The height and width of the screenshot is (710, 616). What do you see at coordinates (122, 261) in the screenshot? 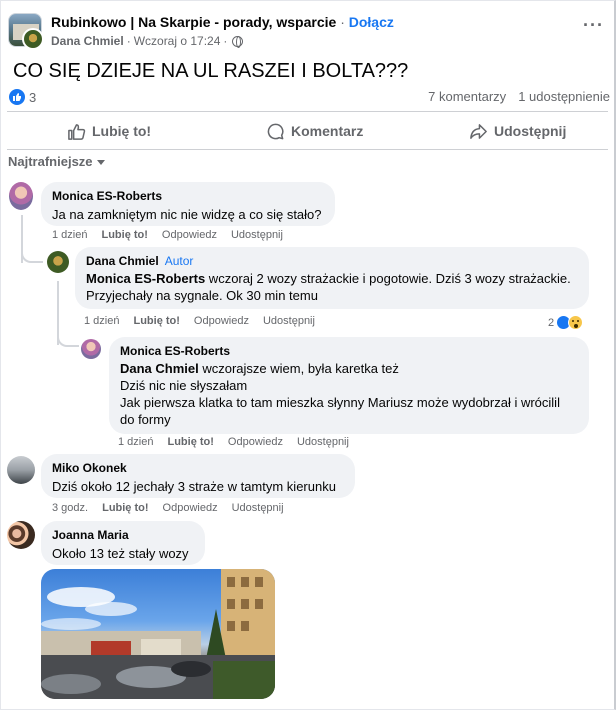
I see `comment-author: Dana Chmiel` at bounding box center [122, 261].